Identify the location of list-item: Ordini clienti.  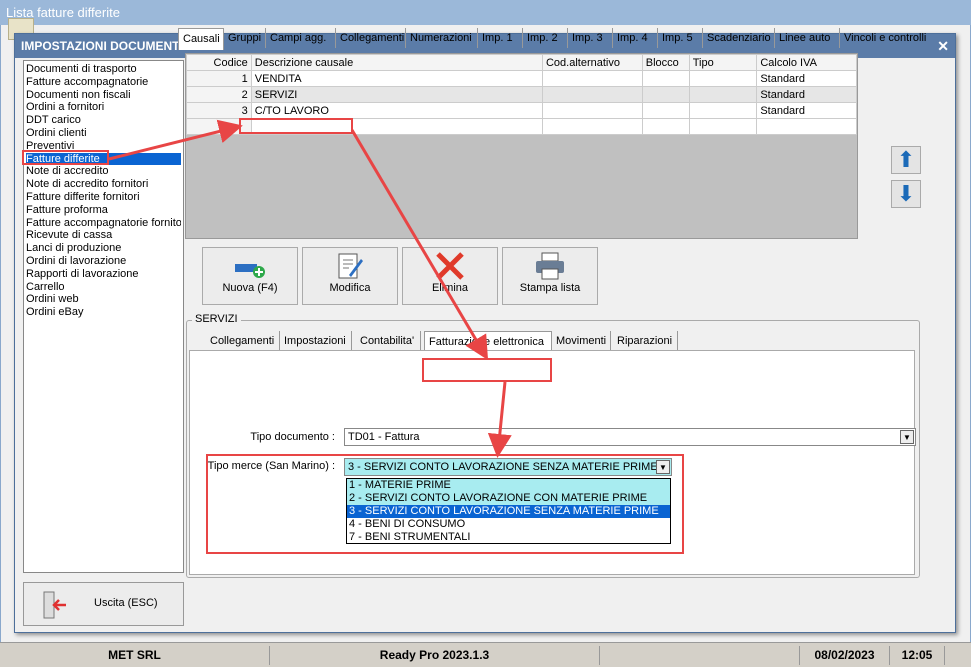
(103, 133).